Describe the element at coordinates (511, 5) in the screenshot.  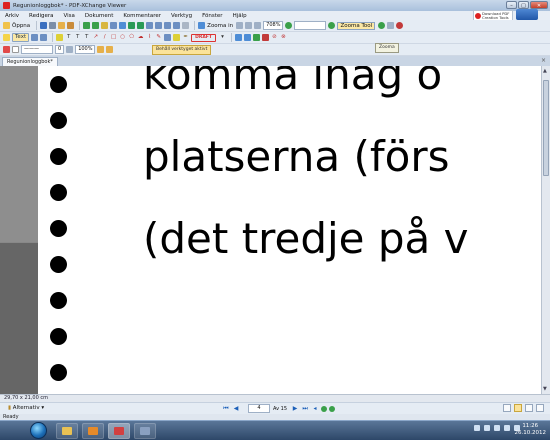
I see `minimize-button: –` at that location.